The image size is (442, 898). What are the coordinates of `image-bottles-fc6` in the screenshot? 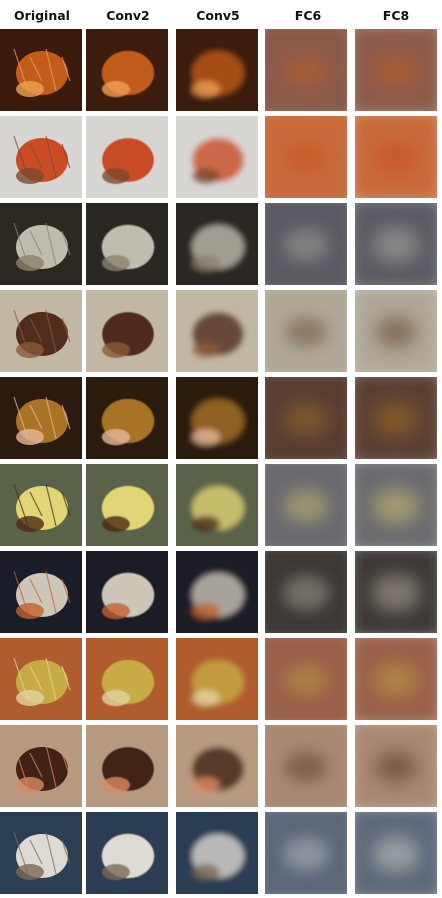 It's located at (306, 70).